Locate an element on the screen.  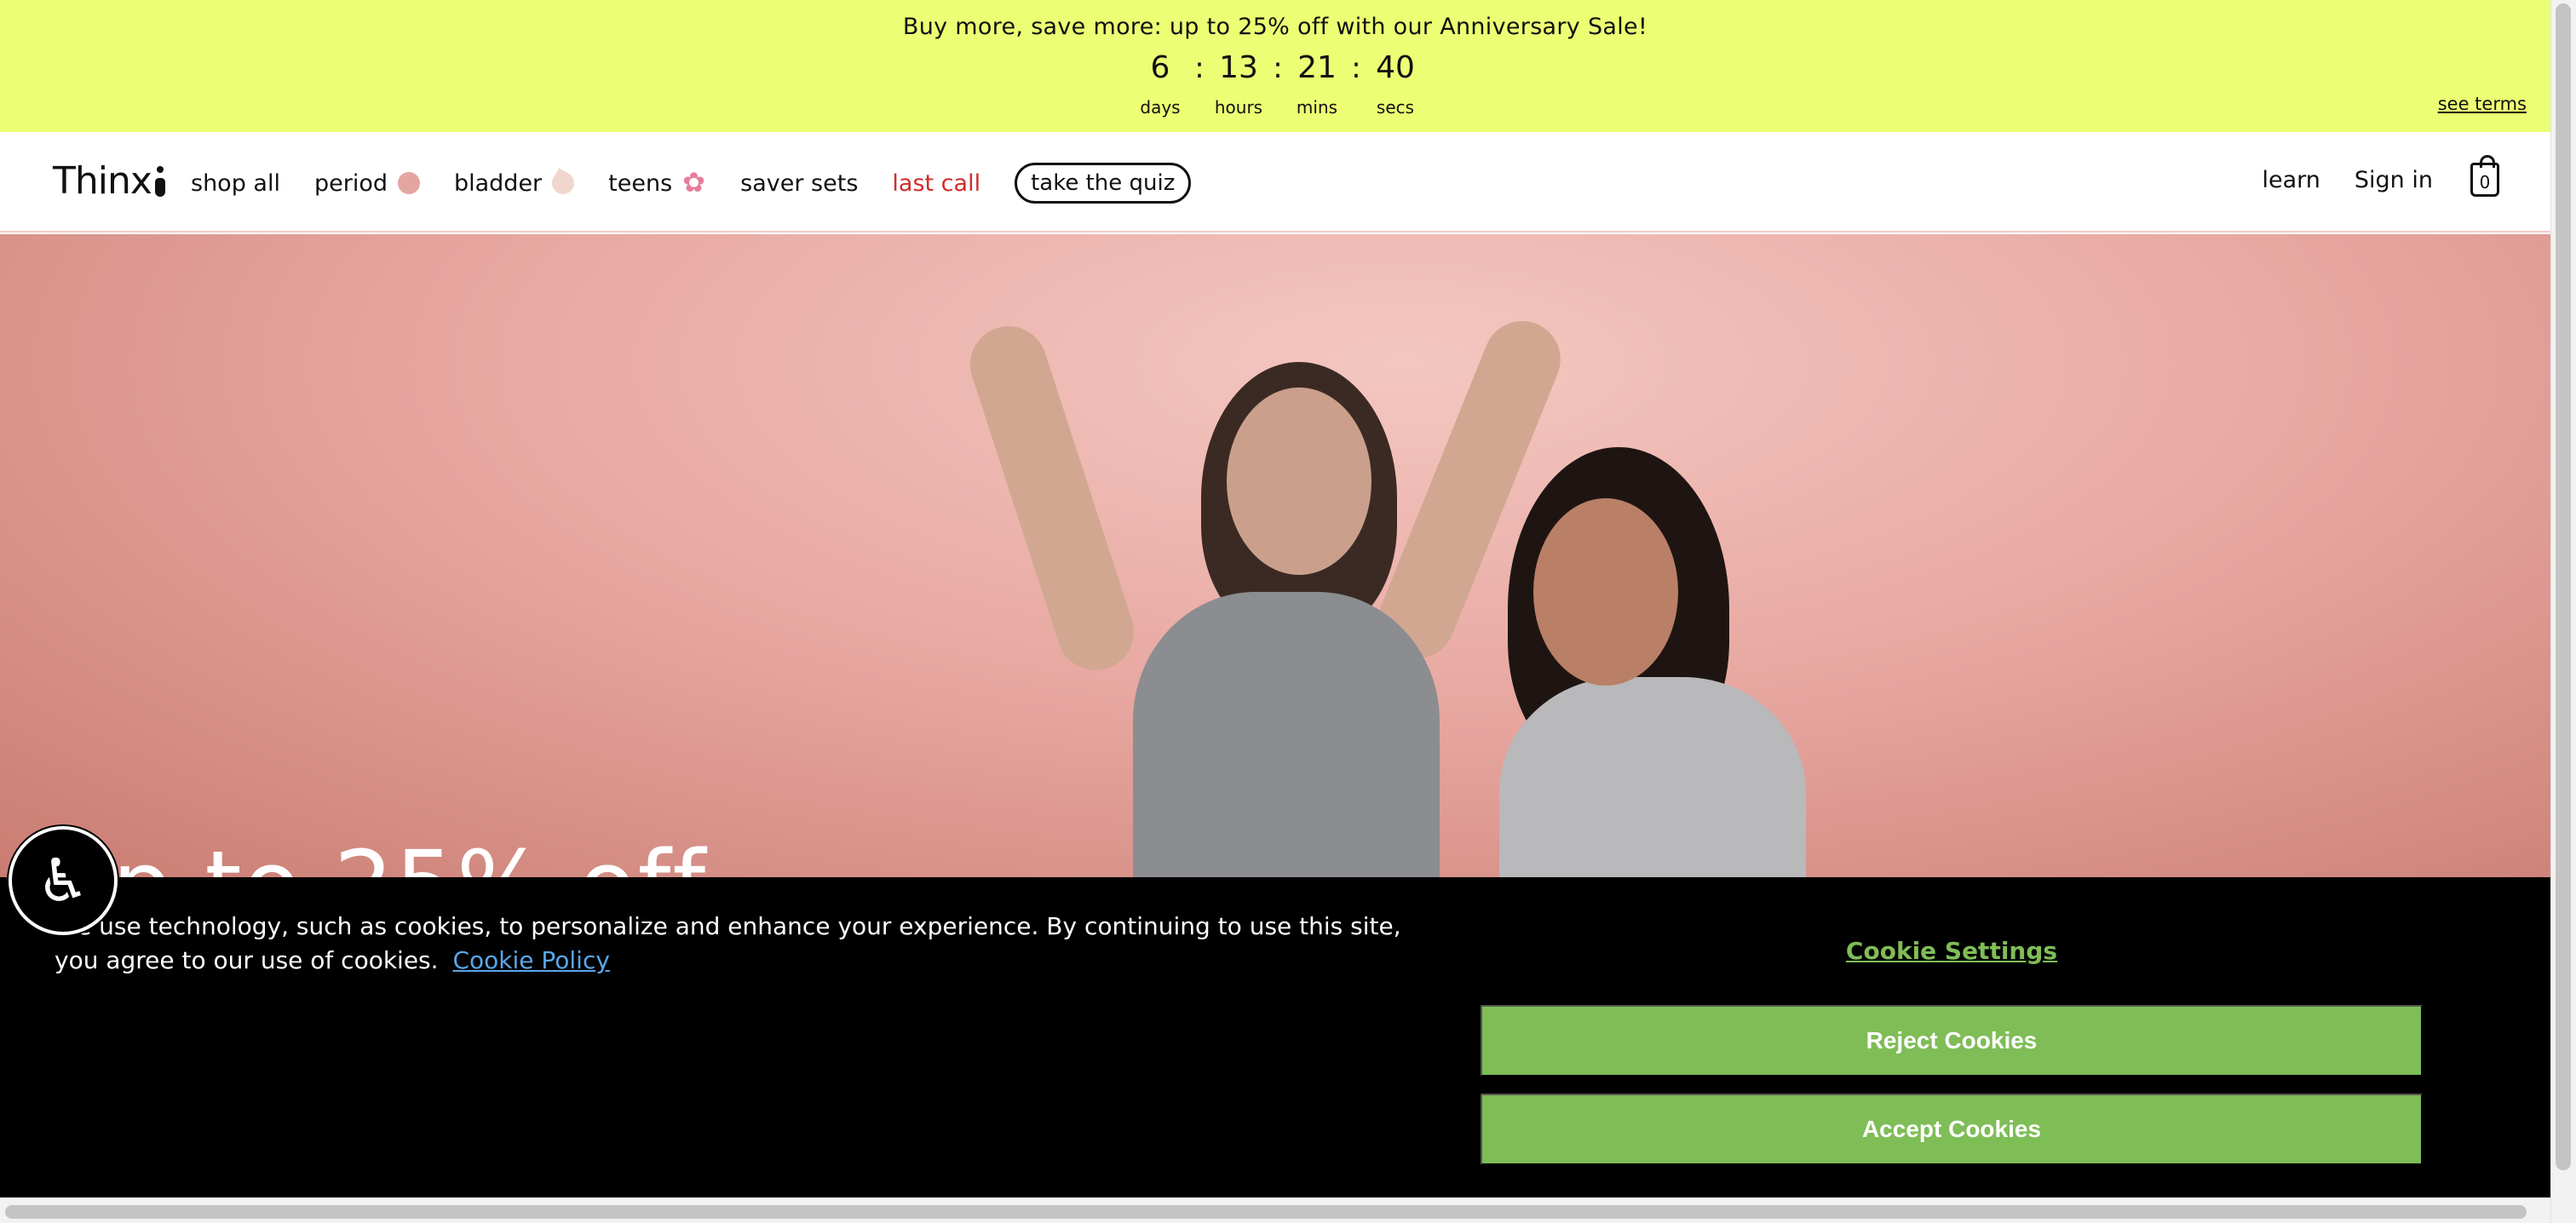
nav-period: period is located at coordinates (367, 184).